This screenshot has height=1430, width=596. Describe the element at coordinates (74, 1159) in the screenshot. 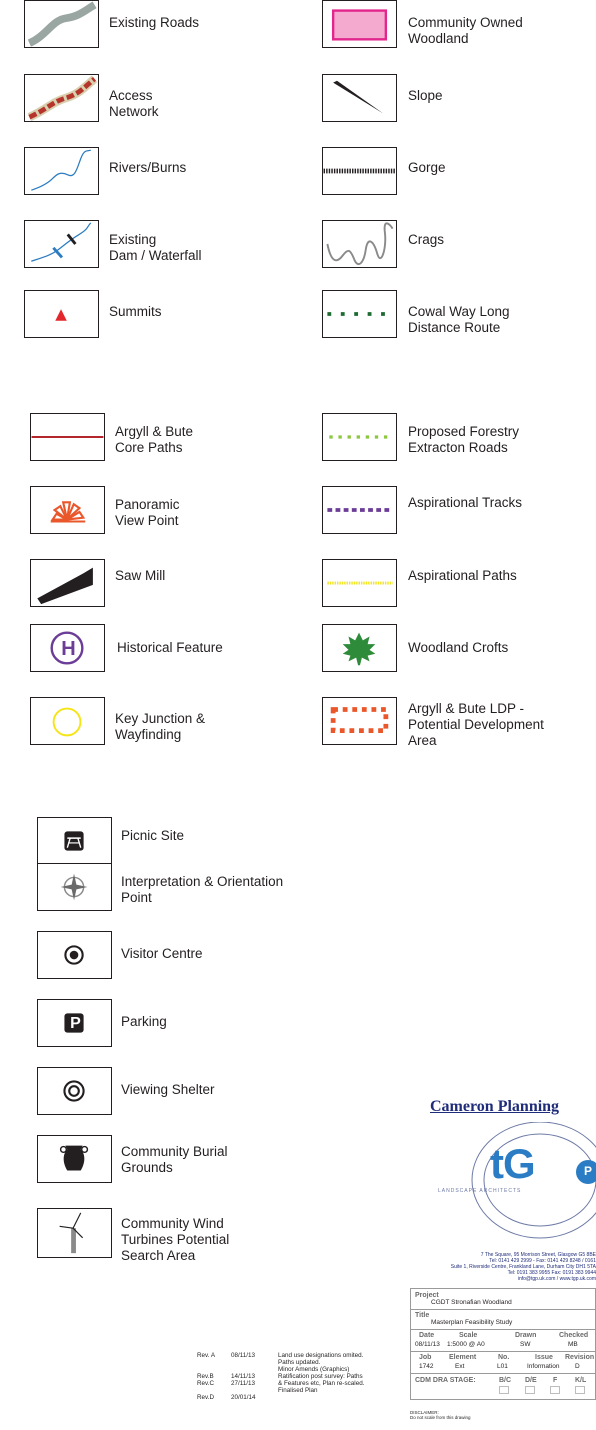

I see `burial-symbol` at that location.